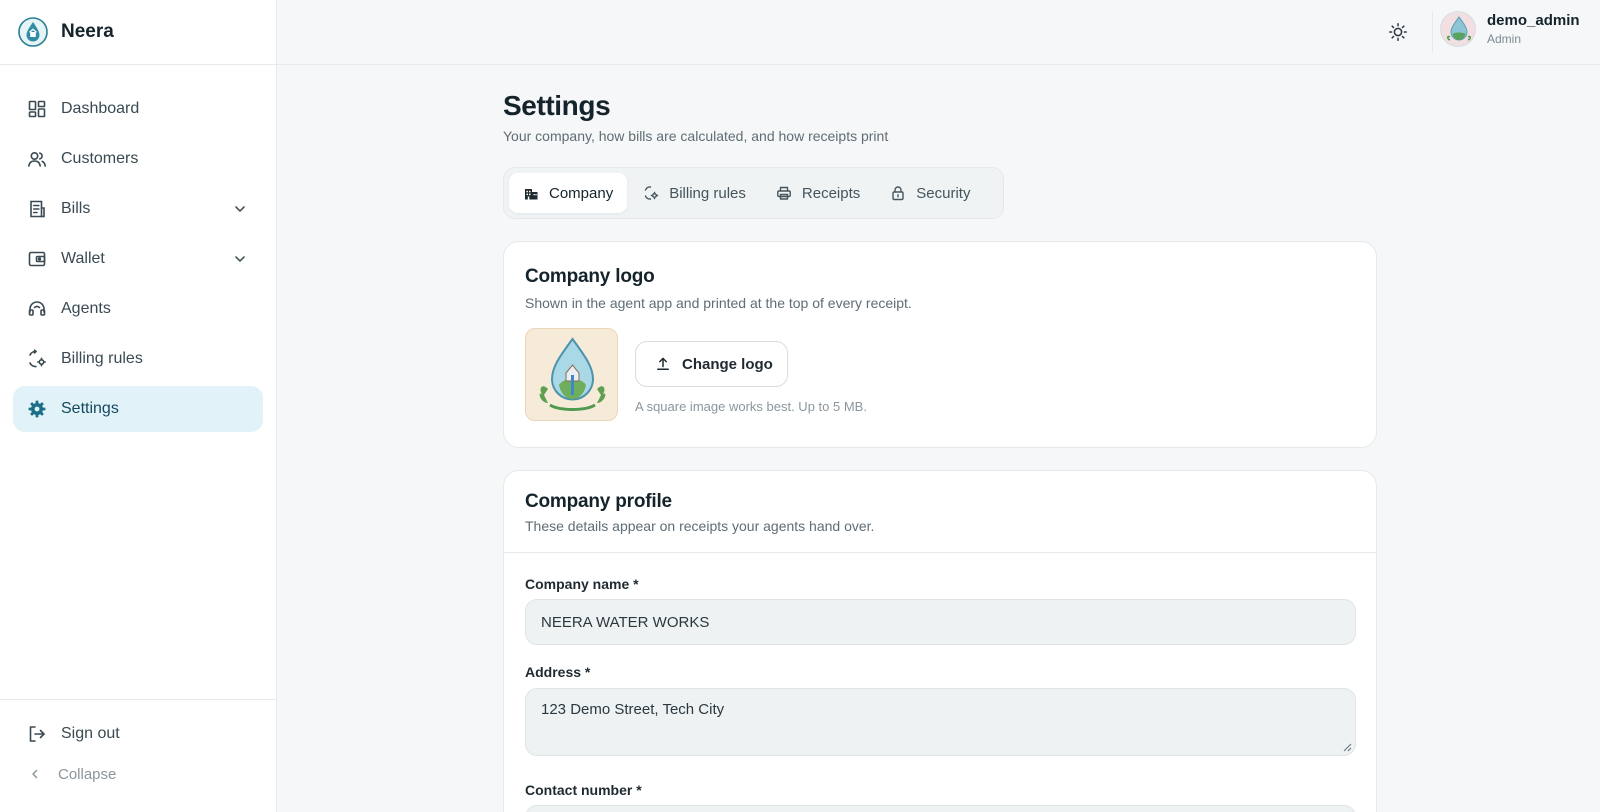  What do you see at coordinates (37, 259) in the screenshot?
I see `wallet-icon` at bounding box center [37, 259].